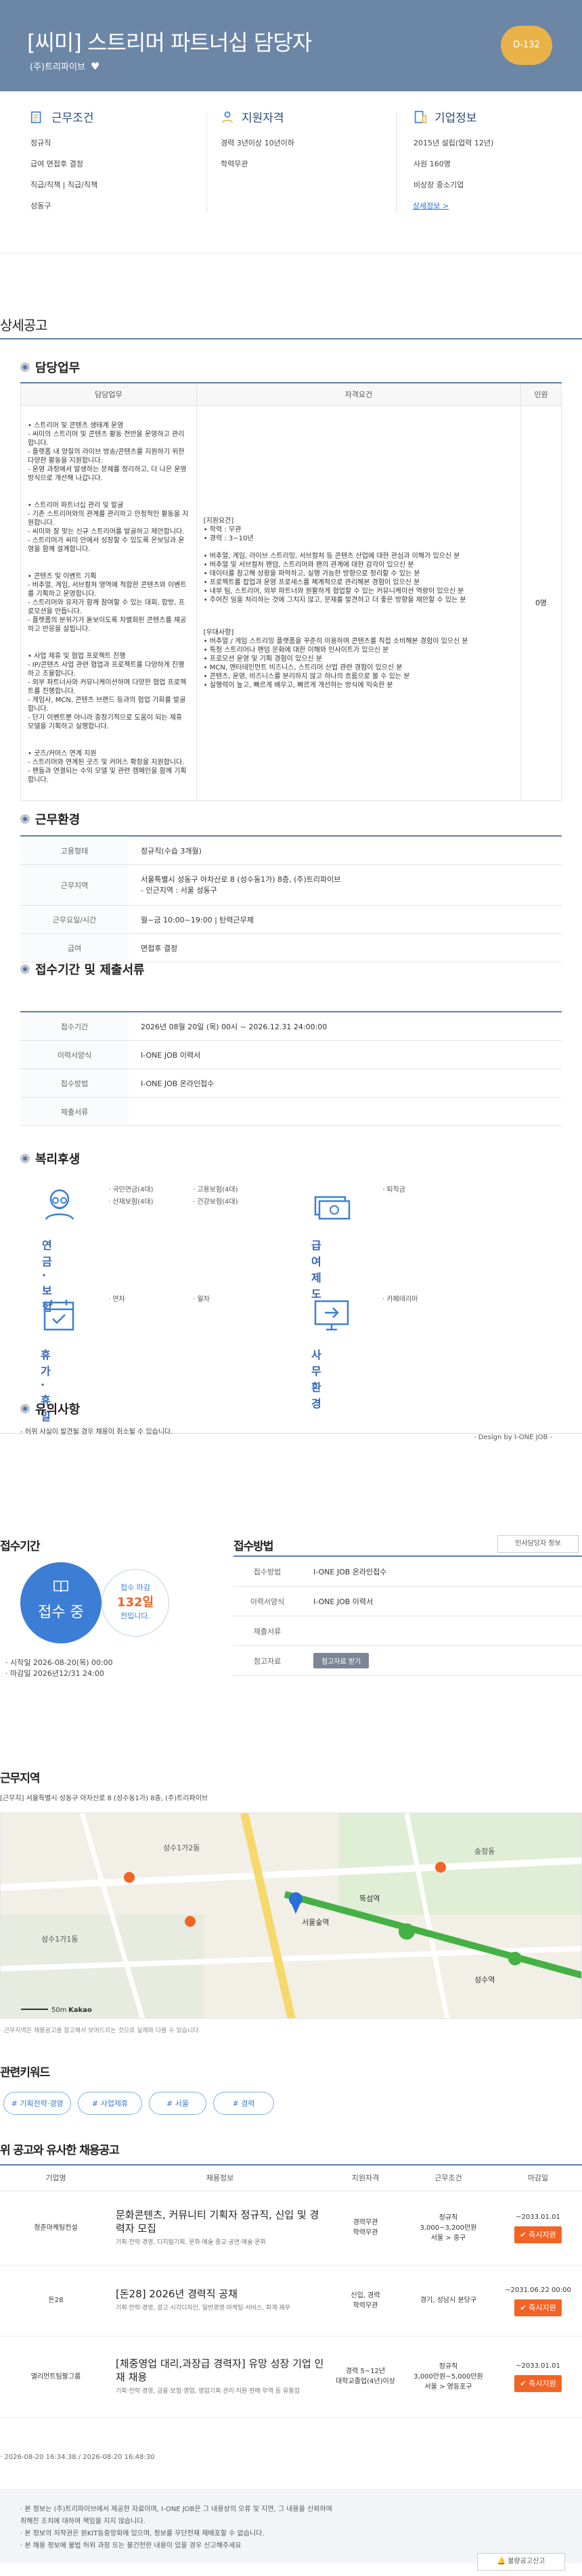  What do you see at coordinates (96, 1432) in the screenshot?
I see `notes-text: - 허위 사실이 발견될 경우 채용이 취소될 수 있습니다.` at bounding box center [96, 1432].